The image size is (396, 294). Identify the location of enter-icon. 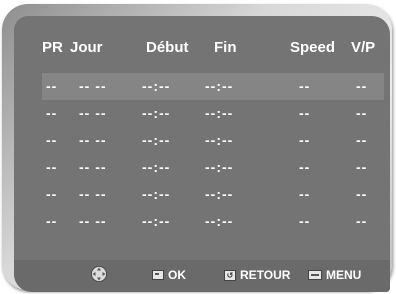
(158, 275).